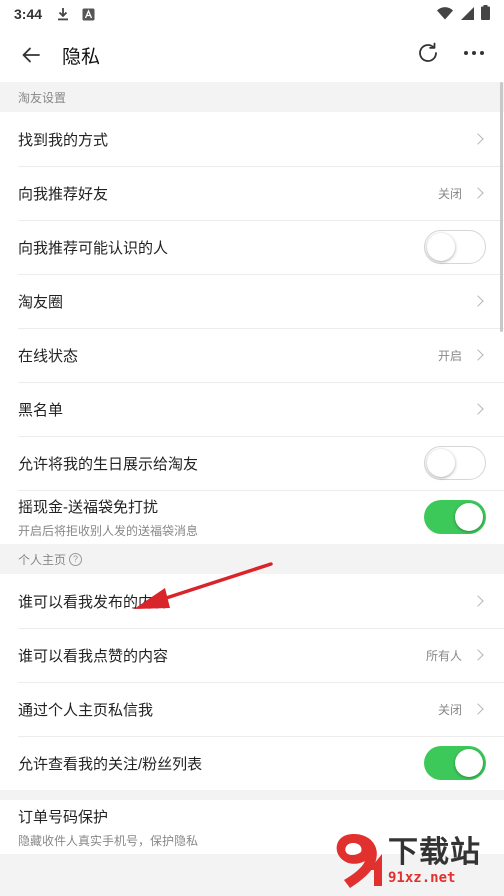  What do you see at coordinates (108, 464) in the screenshot?
I see `row-label: 允许将我的生日展示给淘友` at bounding box center [108, 464].